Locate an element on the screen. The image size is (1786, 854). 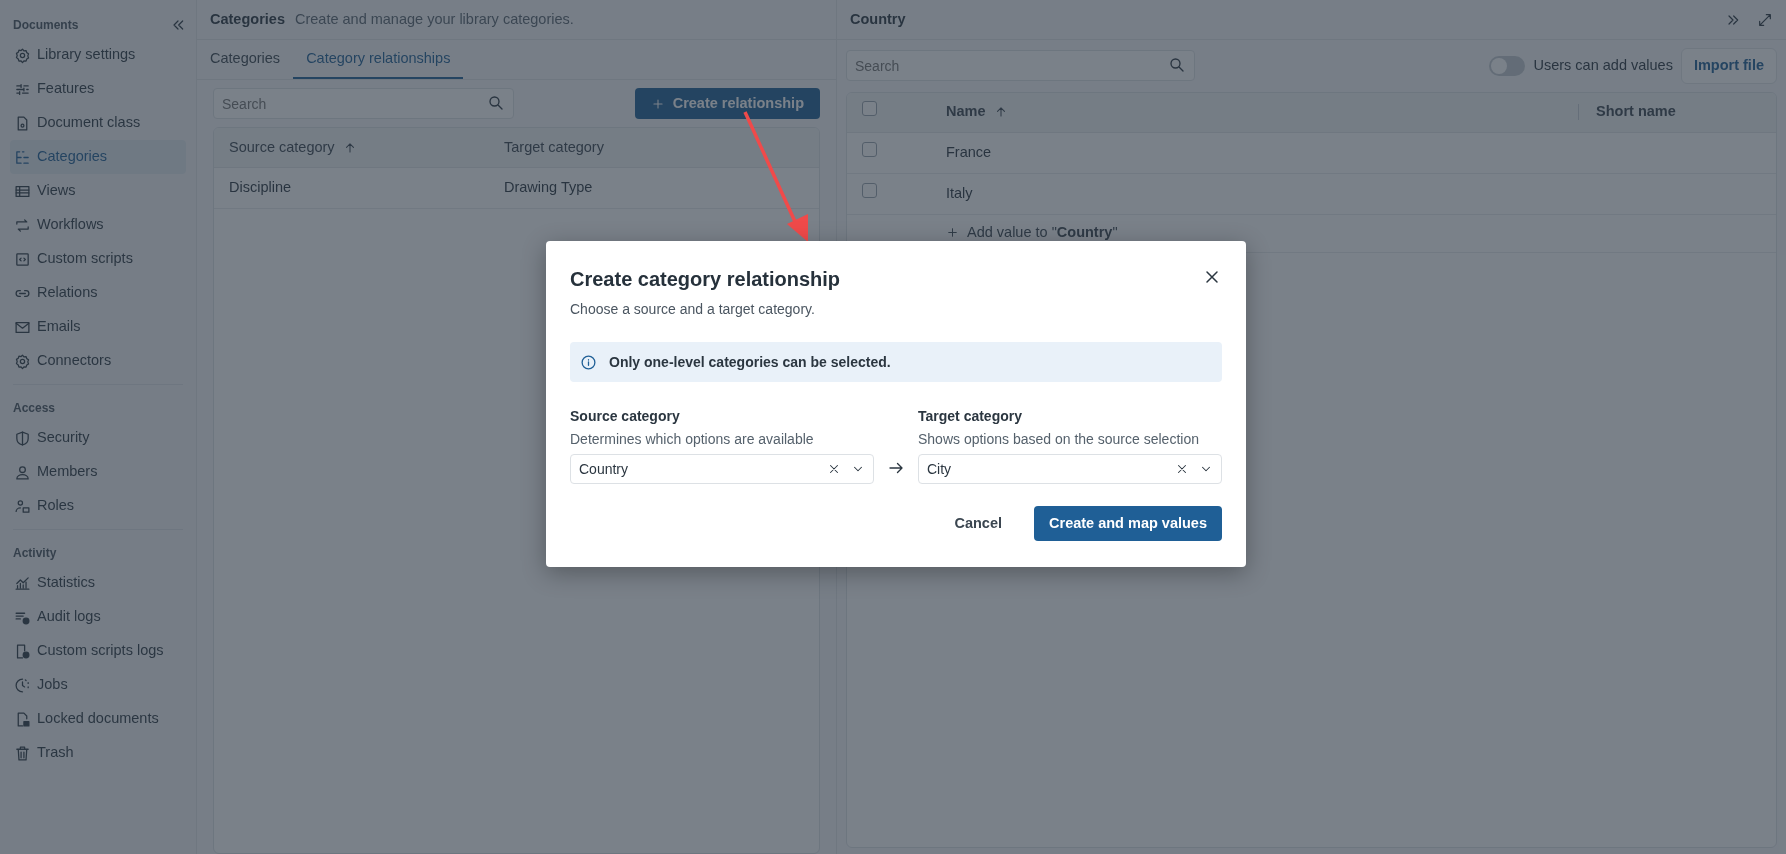
sidebar-item: Trash is located at coordinates (98, 753).